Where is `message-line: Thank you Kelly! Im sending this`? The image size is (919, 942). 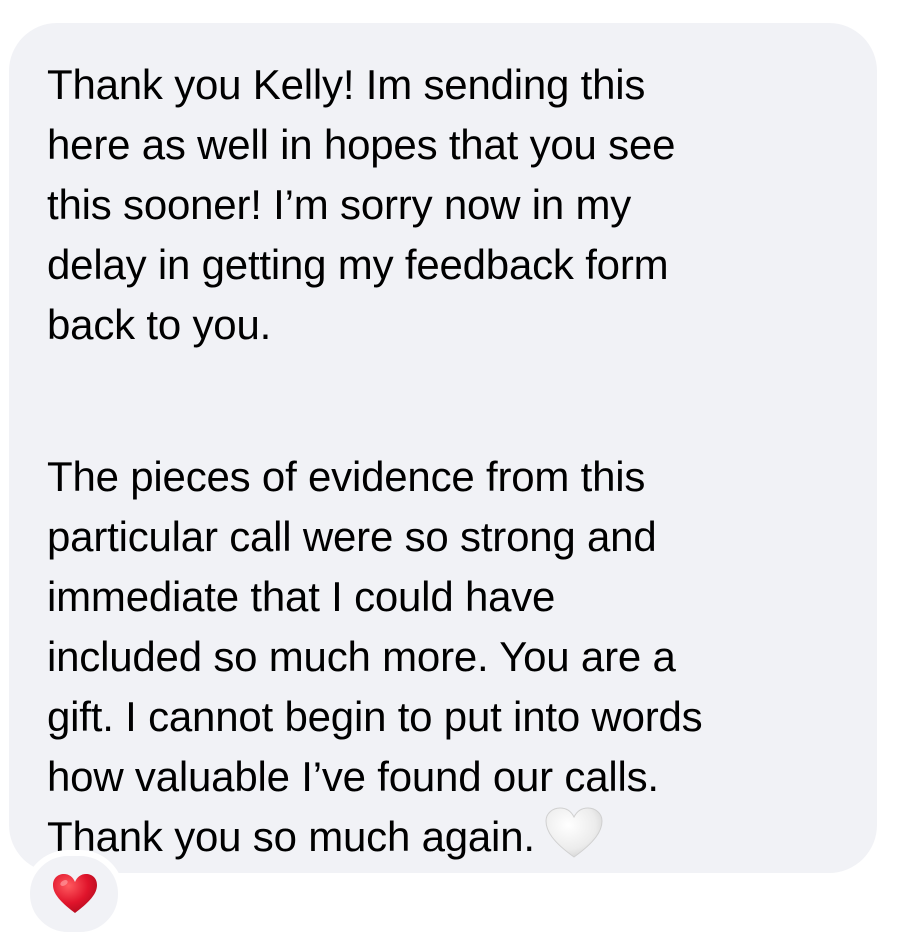
message-line: Thank you Kelly! Im sending this is located at coordinates (346, 84).